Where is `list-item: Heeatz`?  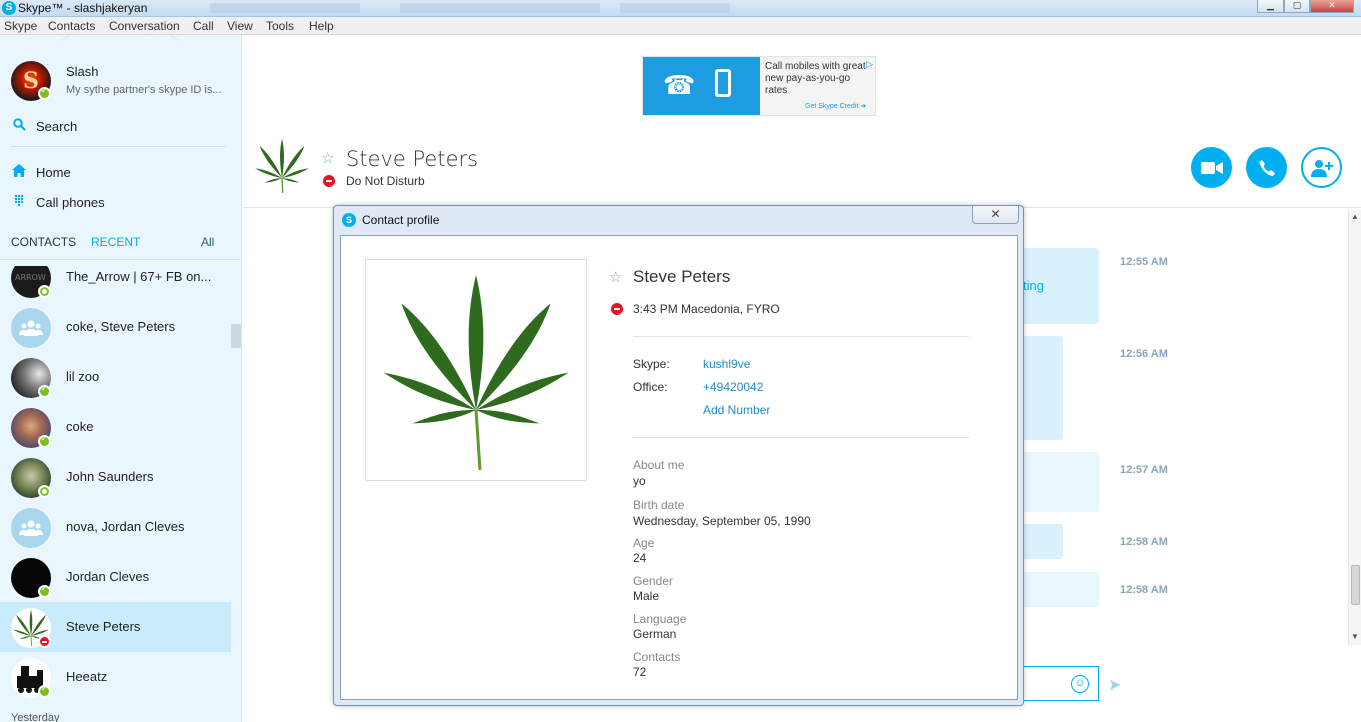 list-item: Heeatz is located at coordinates (115, 677).